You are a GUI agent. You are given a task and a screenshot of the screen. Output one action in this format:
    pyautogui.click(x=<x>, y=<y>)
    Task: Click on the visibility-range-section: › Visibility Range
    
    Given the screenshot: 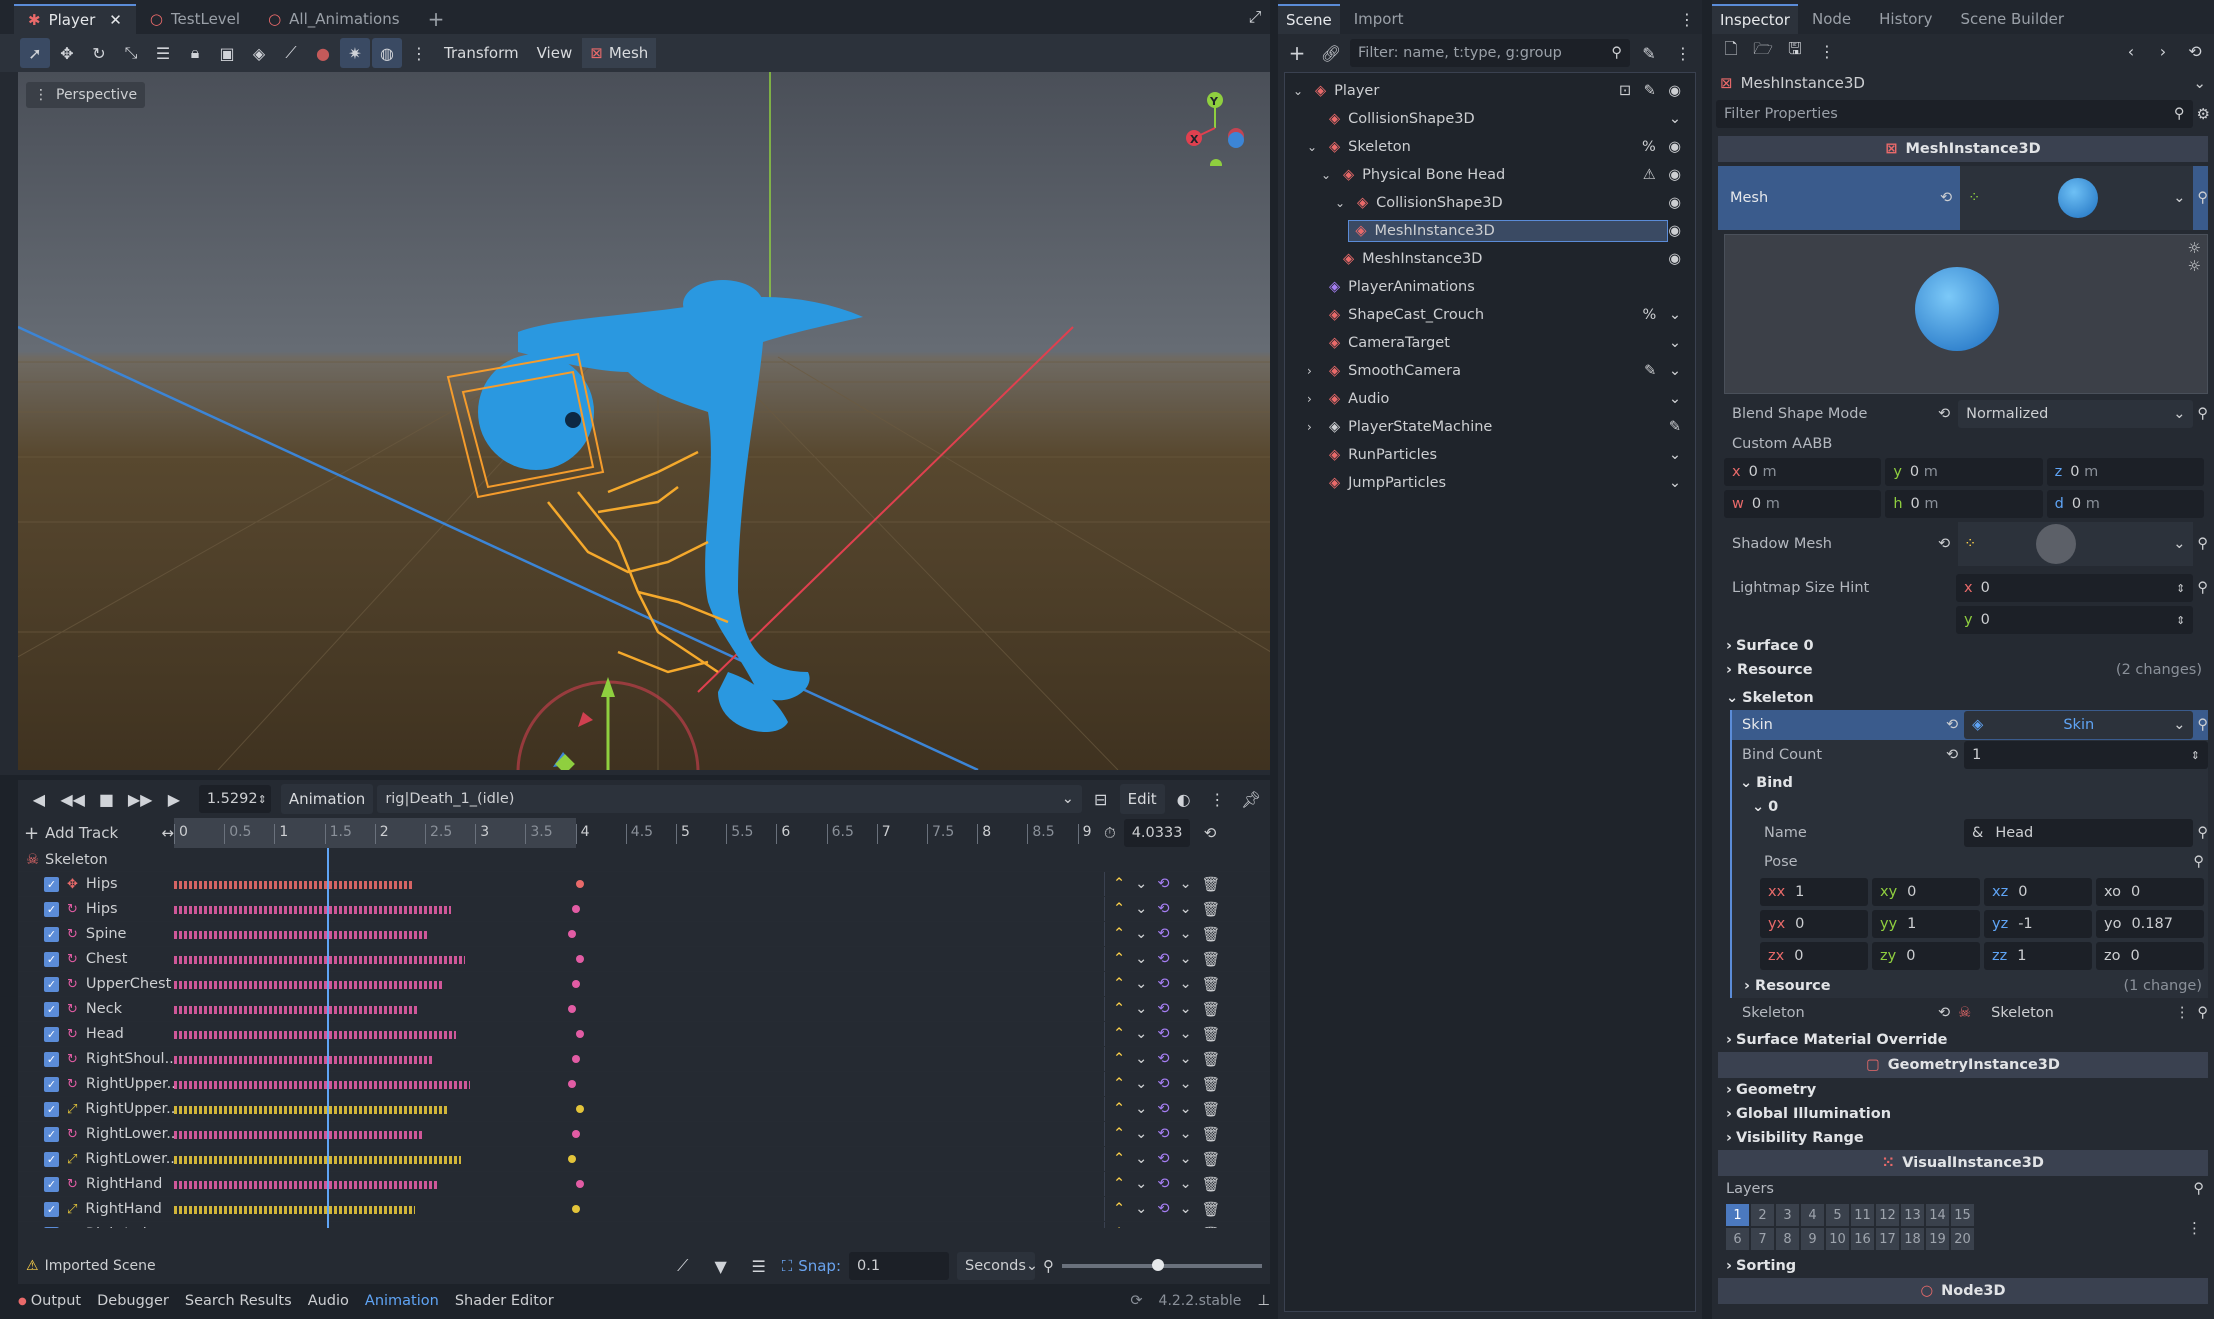 What is the action you would take?
    pyautogui.click(x=1963, y=1138)
    